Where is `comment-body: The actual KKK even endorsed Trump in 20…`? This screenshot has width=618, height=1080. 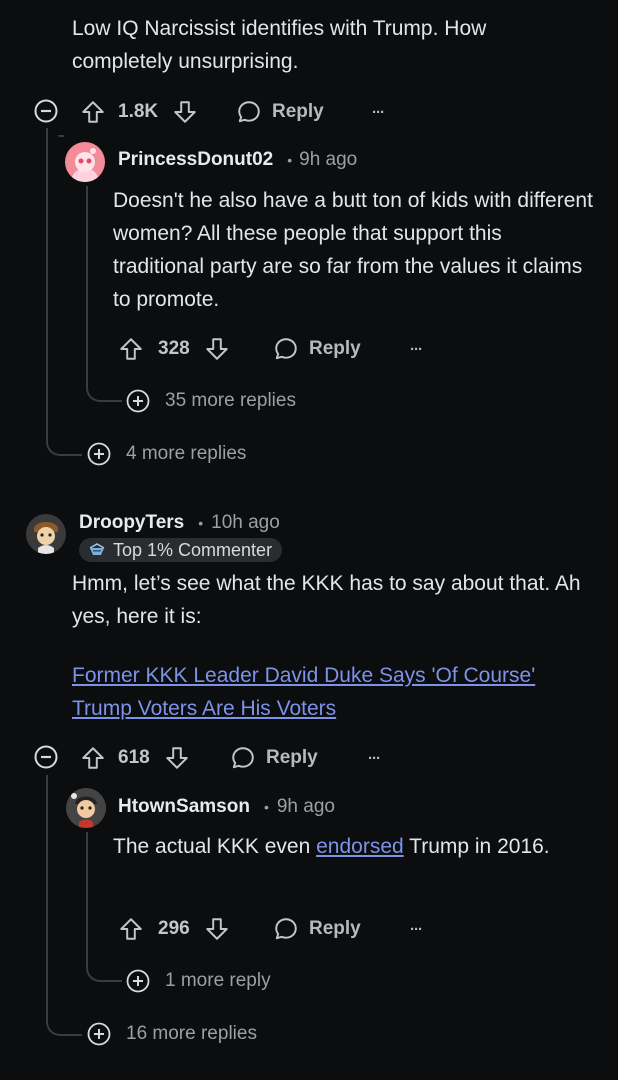 comment-body: The actual KKK even endorsed Trump in 20… is located at coordinates (343, 846).